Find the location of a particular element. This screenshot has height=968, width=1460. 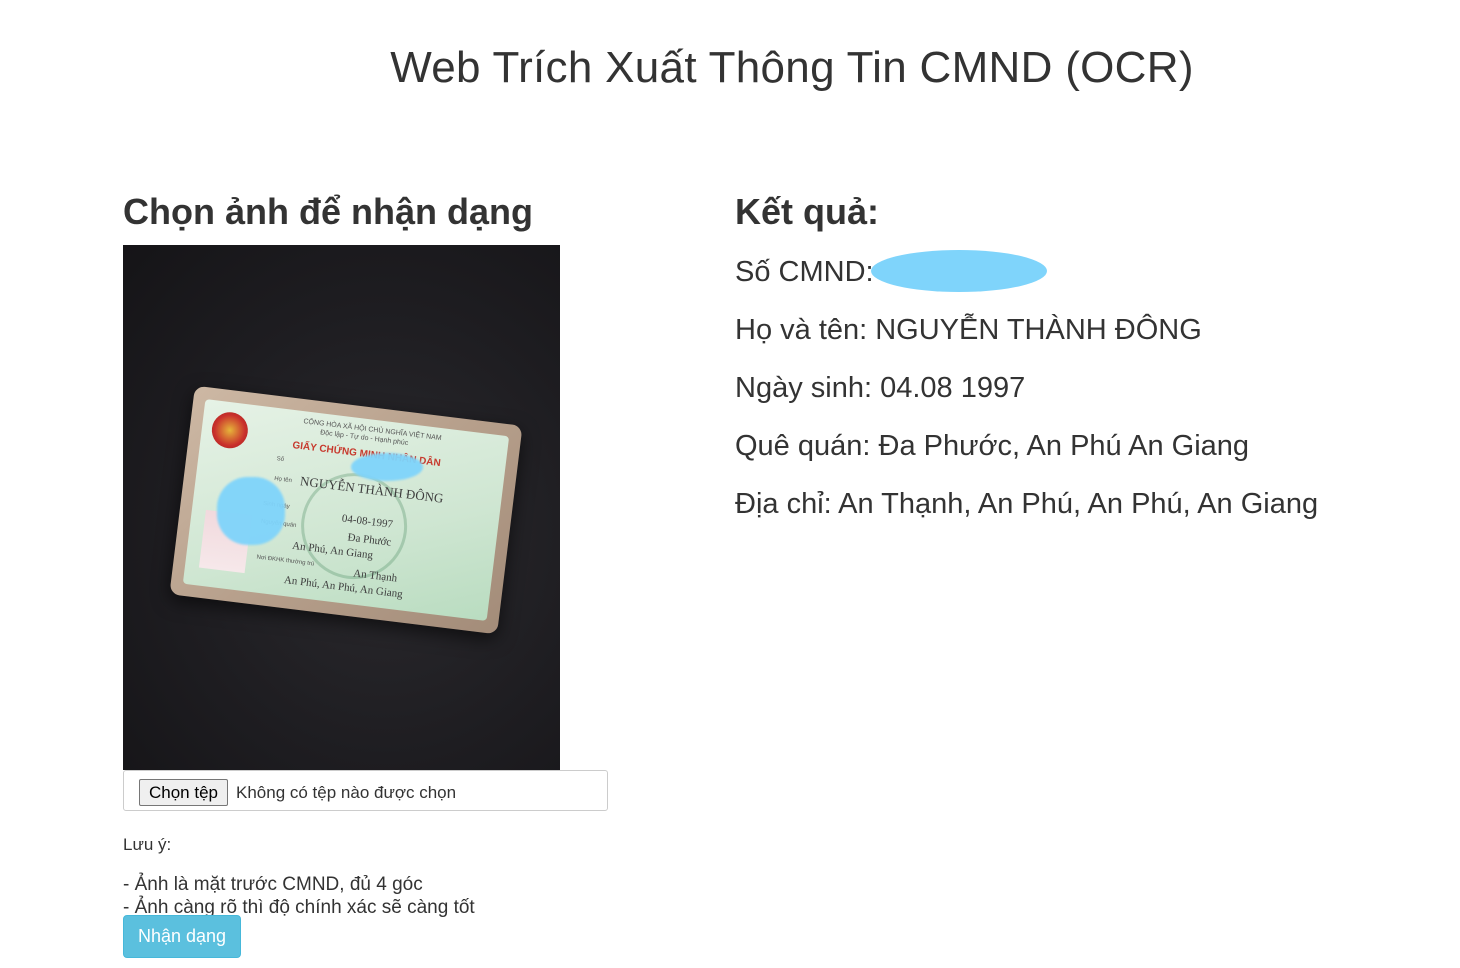

note-line: - Ảnh là mặt trước CMND, đủ 4 góc is located at coordinates (273, 884).